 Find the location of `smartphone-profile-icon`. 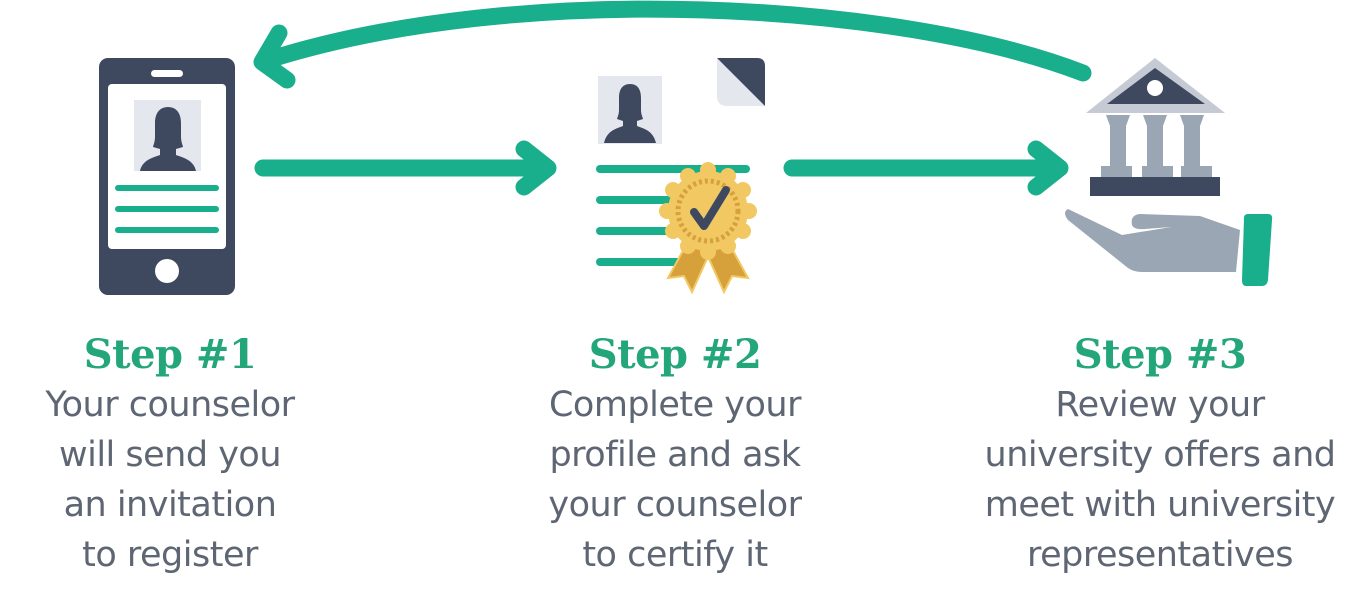

smartphone-profile-icon is located at coordinates (167, 176).